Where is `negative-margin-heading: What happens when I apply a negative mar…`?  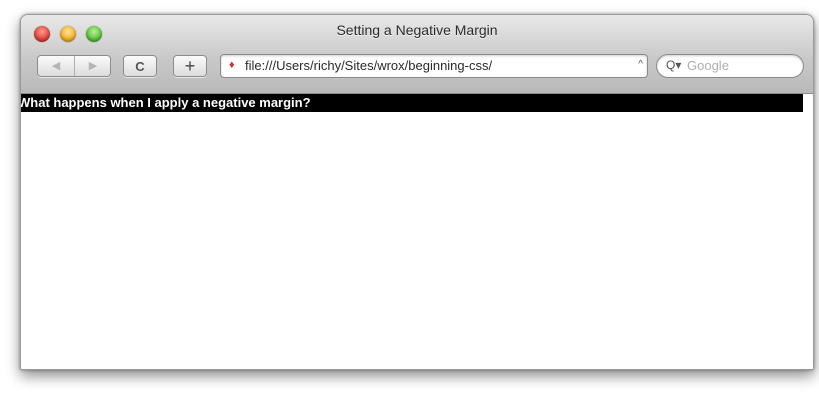
negative-margin-heading: What happens when I apply a negative mar… is located at coordinates (412, 103).